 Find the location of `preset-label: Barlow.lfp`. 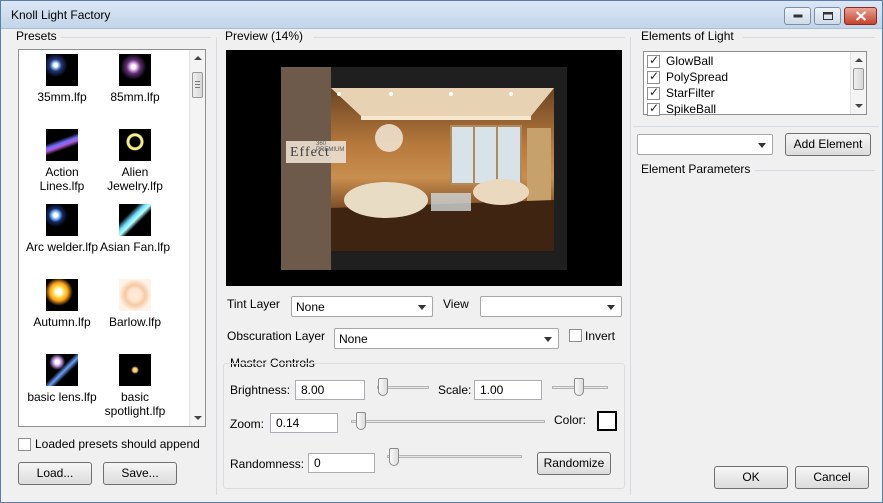

preset-label: Barlow.lfp is located at coordinates (135, 322).